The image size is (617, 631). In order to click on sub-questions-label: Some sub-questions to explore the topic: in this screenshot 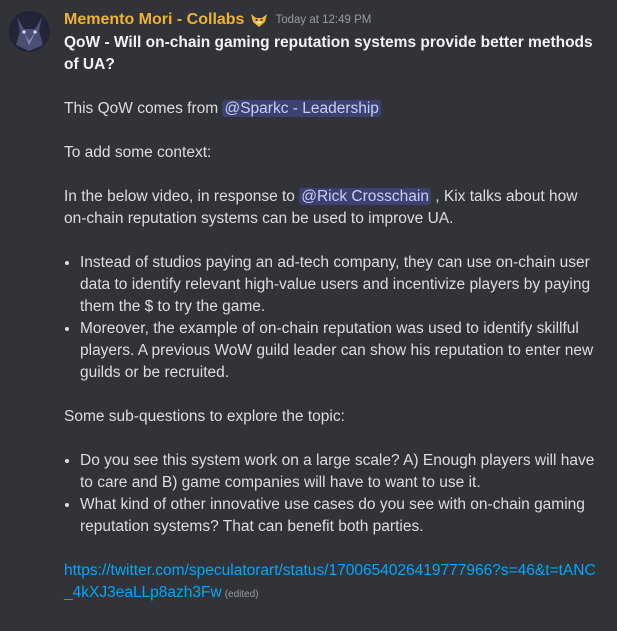, I will do `click(204, 416)`.